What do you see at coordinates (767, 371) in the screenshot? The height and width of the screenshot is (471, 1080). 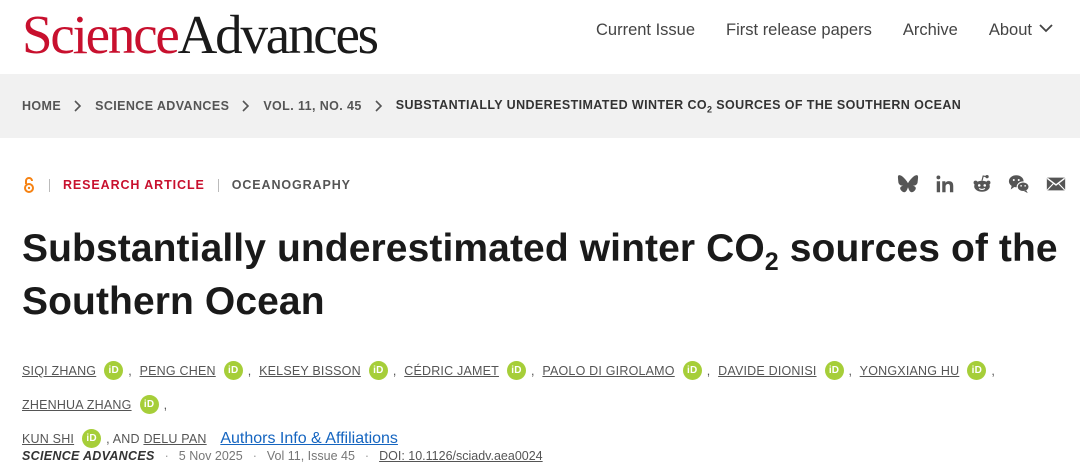 I see `author-name: DAVIDE DIONISI` at bounding box center [767, 371].